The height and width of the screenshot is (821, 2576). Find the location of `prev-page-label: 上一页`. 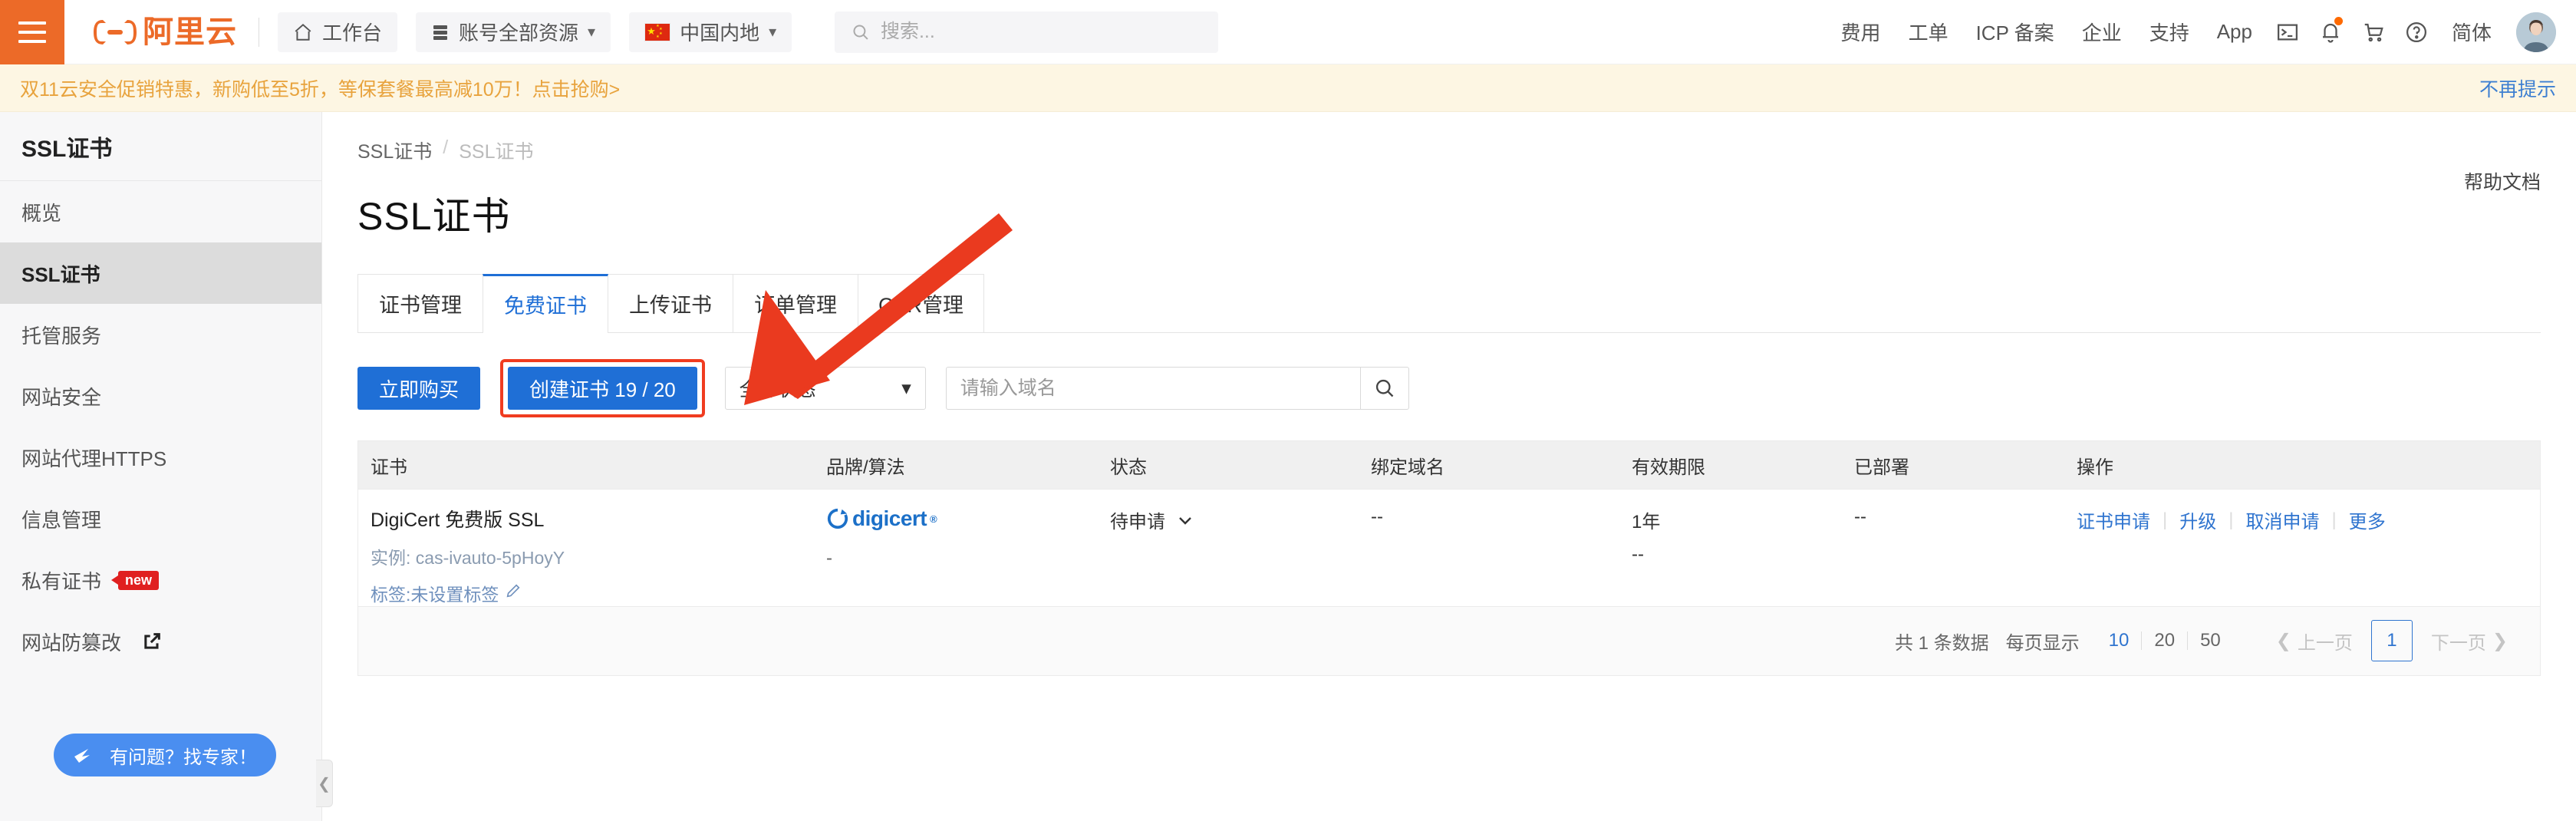

prev-page-label: 上一页 is located at coordinates (2325, 643).